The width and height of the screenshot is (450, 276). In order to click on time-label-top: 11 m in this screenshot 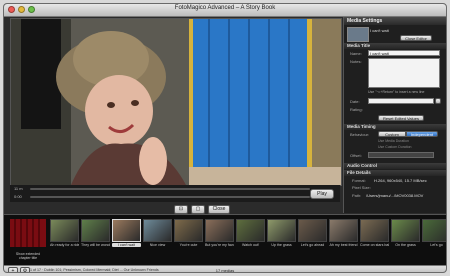, I will do `click(18, 188)`.